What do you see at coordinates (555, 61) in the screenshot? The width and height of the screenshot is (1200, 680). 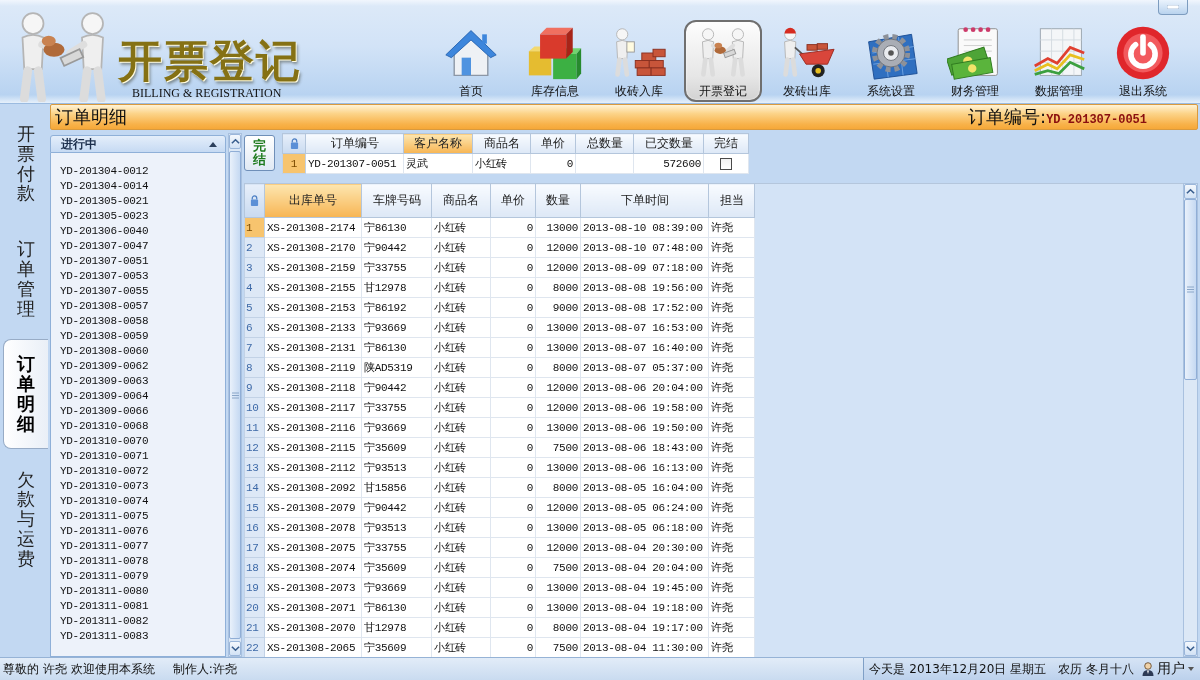 I see `nav-button: 库存信息` at bounding box center [555, 61].